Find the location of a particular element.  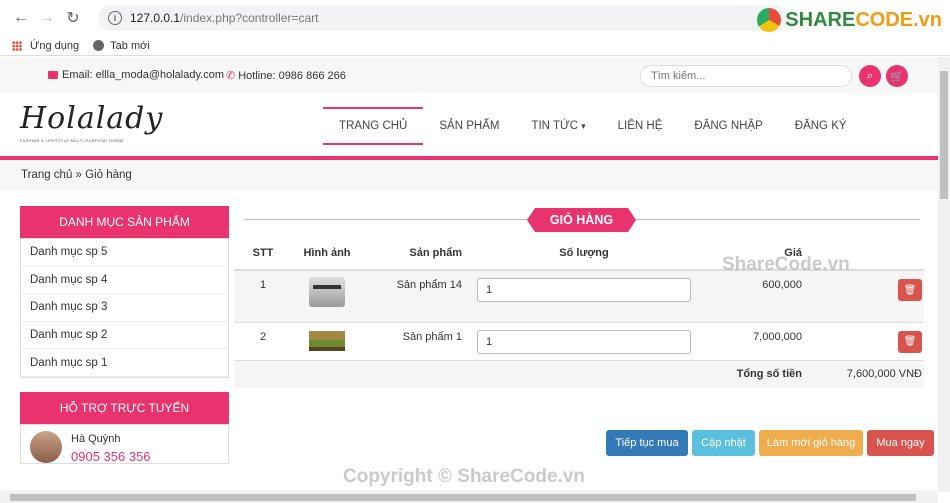

bookmark-new-tab: Tab mới is located at coordinates (121, 46).